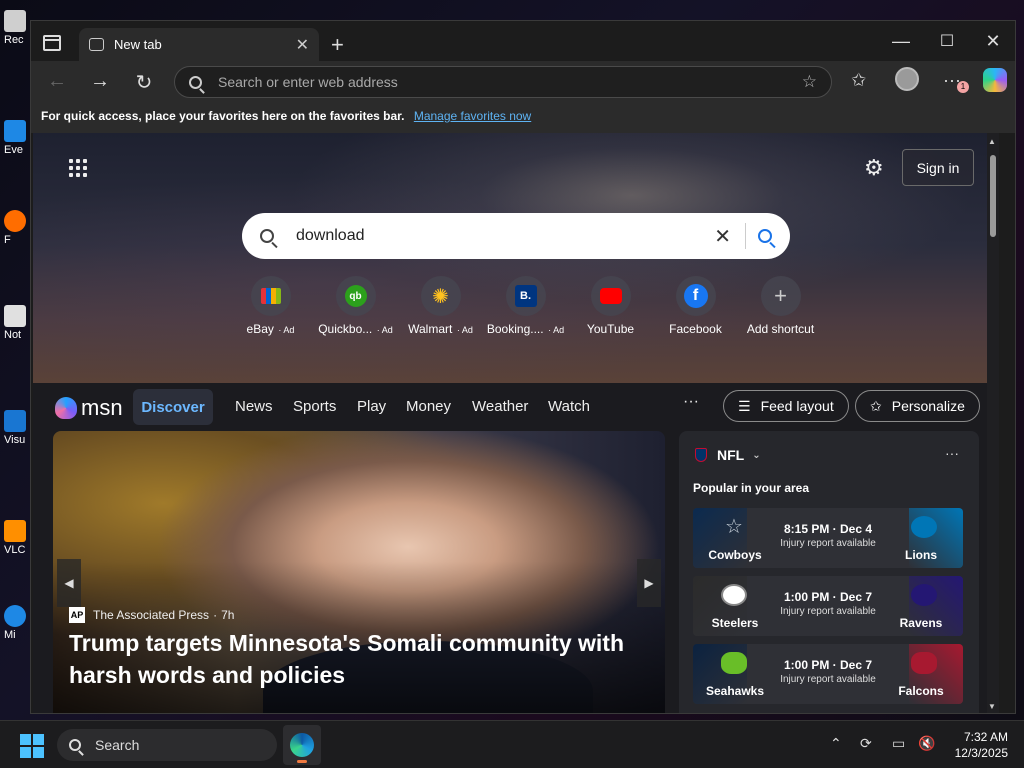 Image resolution: width=1024 pixels, height=768 pixels. I want to click on maximize-button: ☐, so click(947, 41).